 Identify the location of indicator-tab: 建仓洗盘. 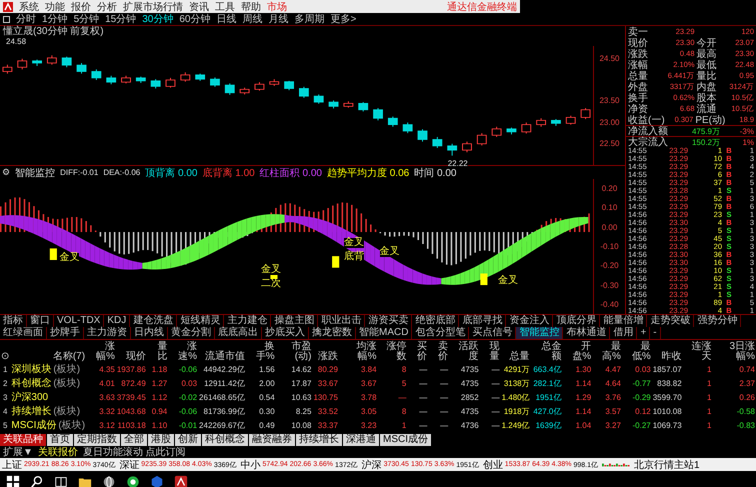
(154, 321).